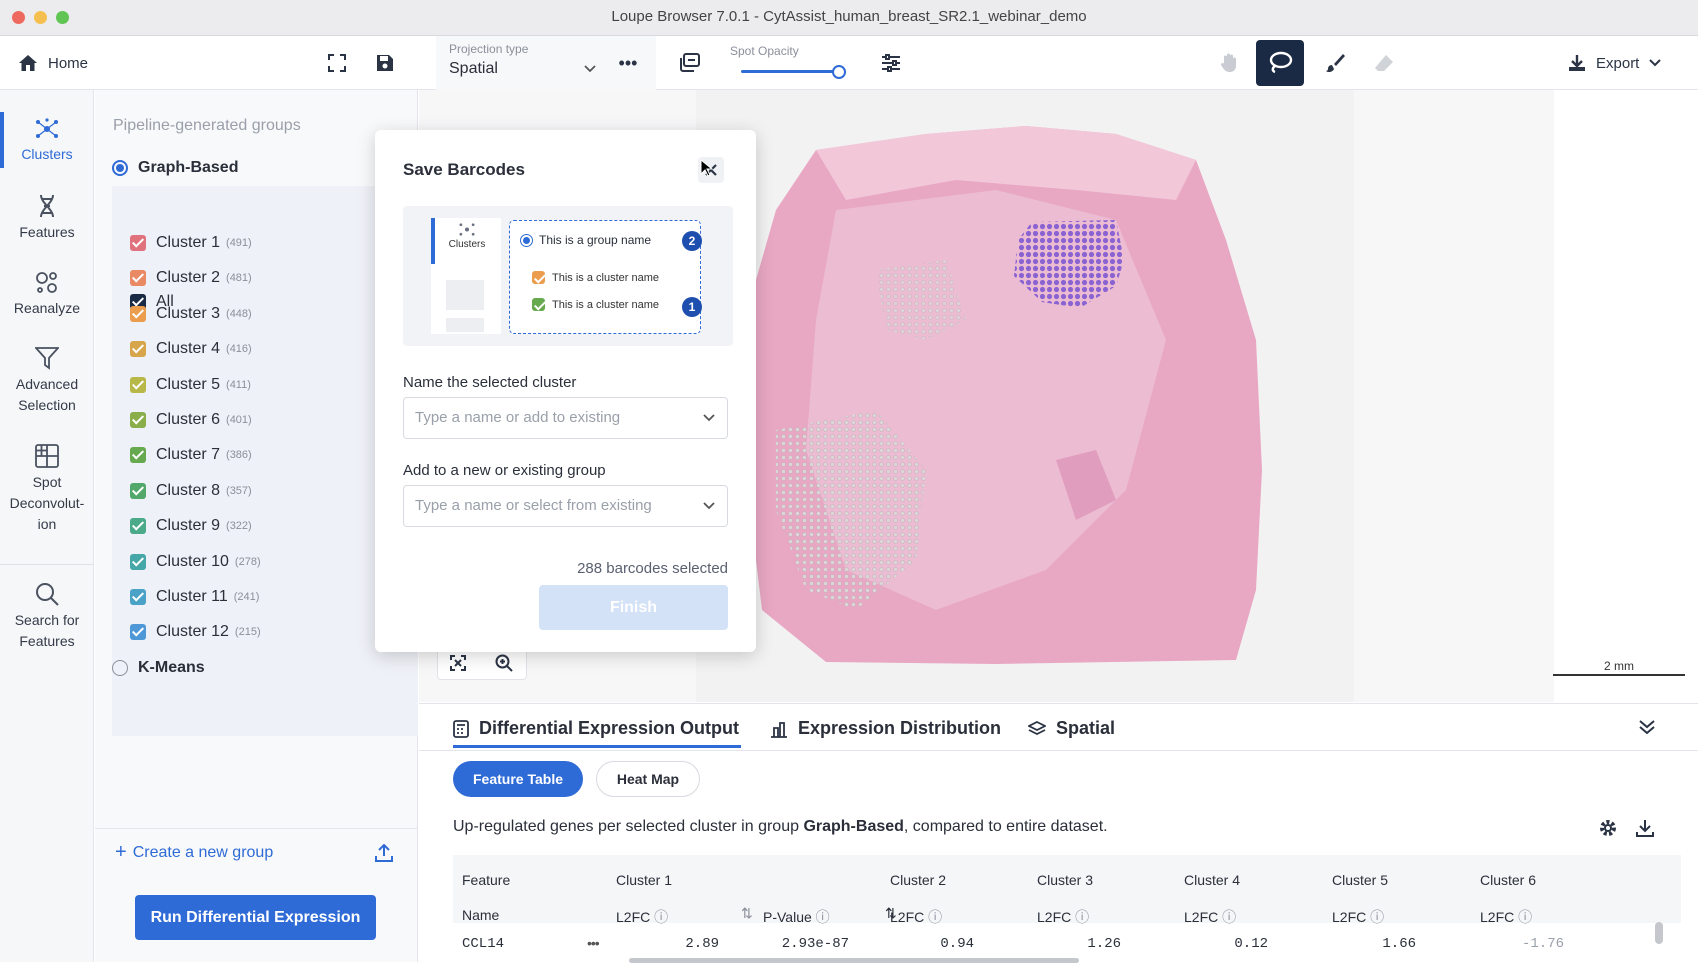 The image size is (1698, 963). What do you see at coordinates (565, 506) in the screenshot?
I see `group-select-dropdown: Type a name or select from existing` at bounding box center [565, 506].